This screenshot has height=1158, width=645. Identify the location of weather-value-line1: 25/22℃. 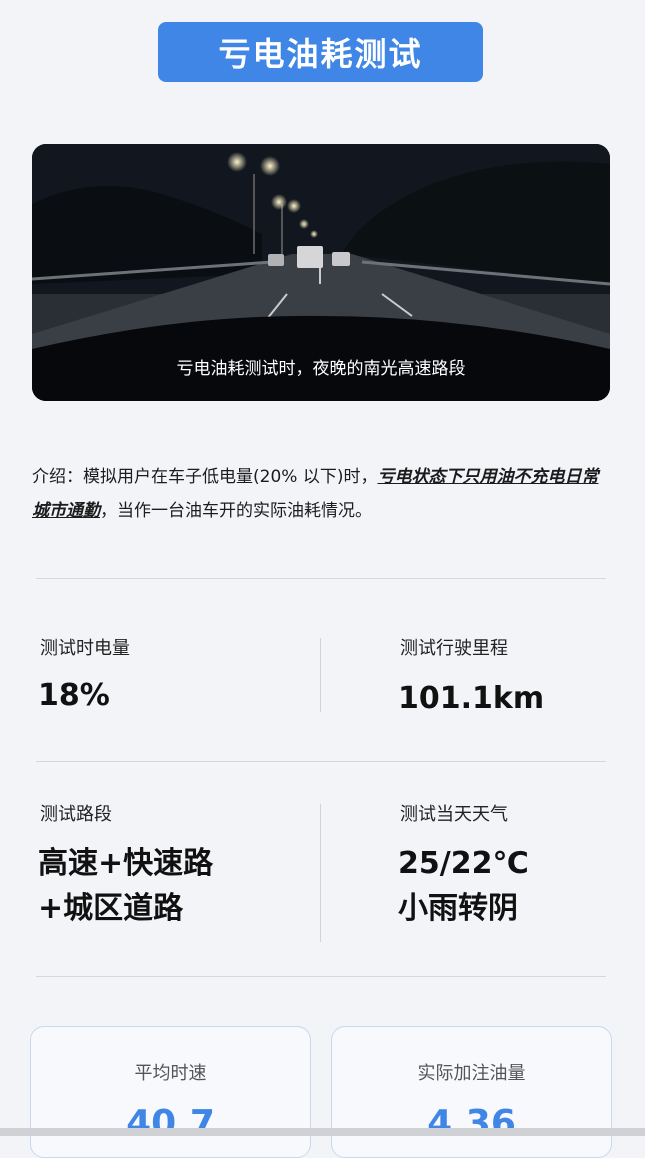
(463, 863).